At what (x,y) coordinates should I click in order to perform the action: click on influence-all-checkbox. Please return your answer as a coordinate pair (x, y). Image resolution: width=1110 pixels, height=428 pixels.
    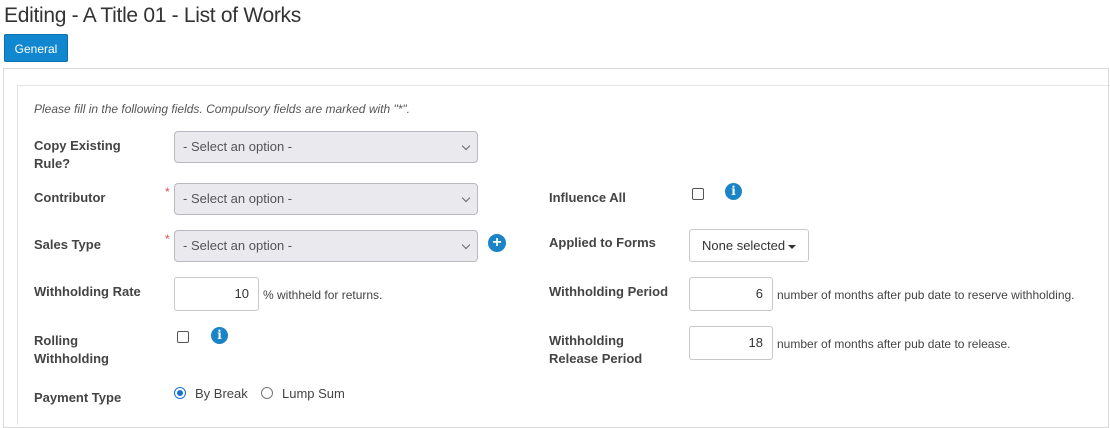
    Looking at the image, I should click on (698, 194).